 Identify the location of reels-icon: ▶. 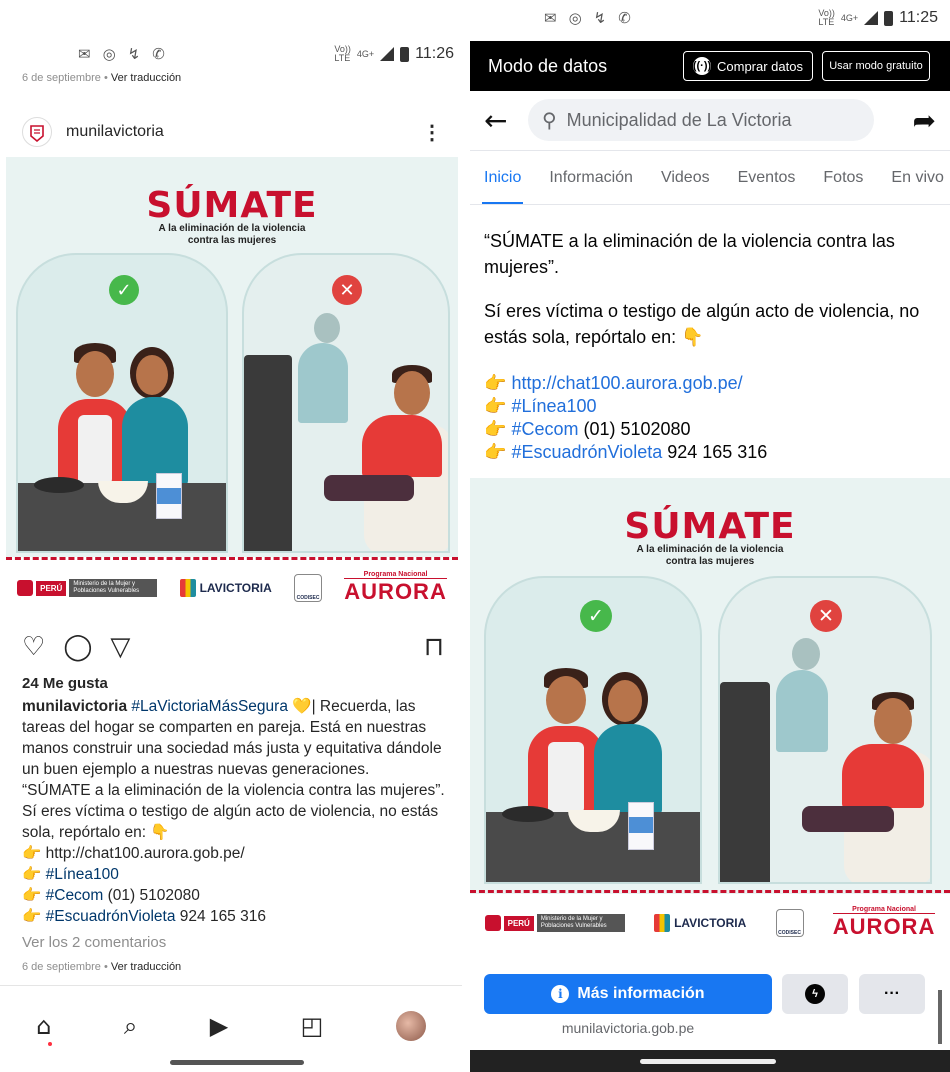
(219, 1026).